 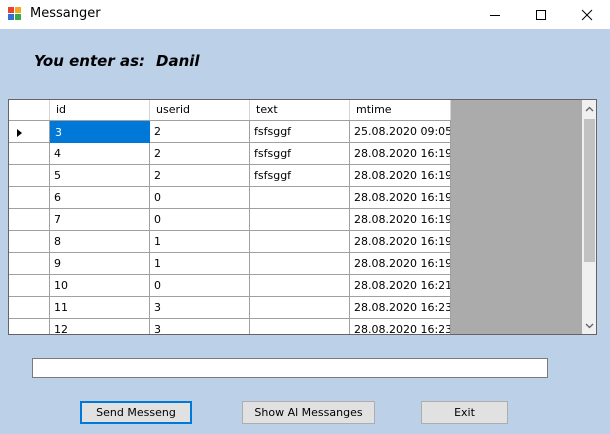 I want to click on table-row: 4 2 fsfsggf 28.08.2020 16:19, so click(x=230, y=154).